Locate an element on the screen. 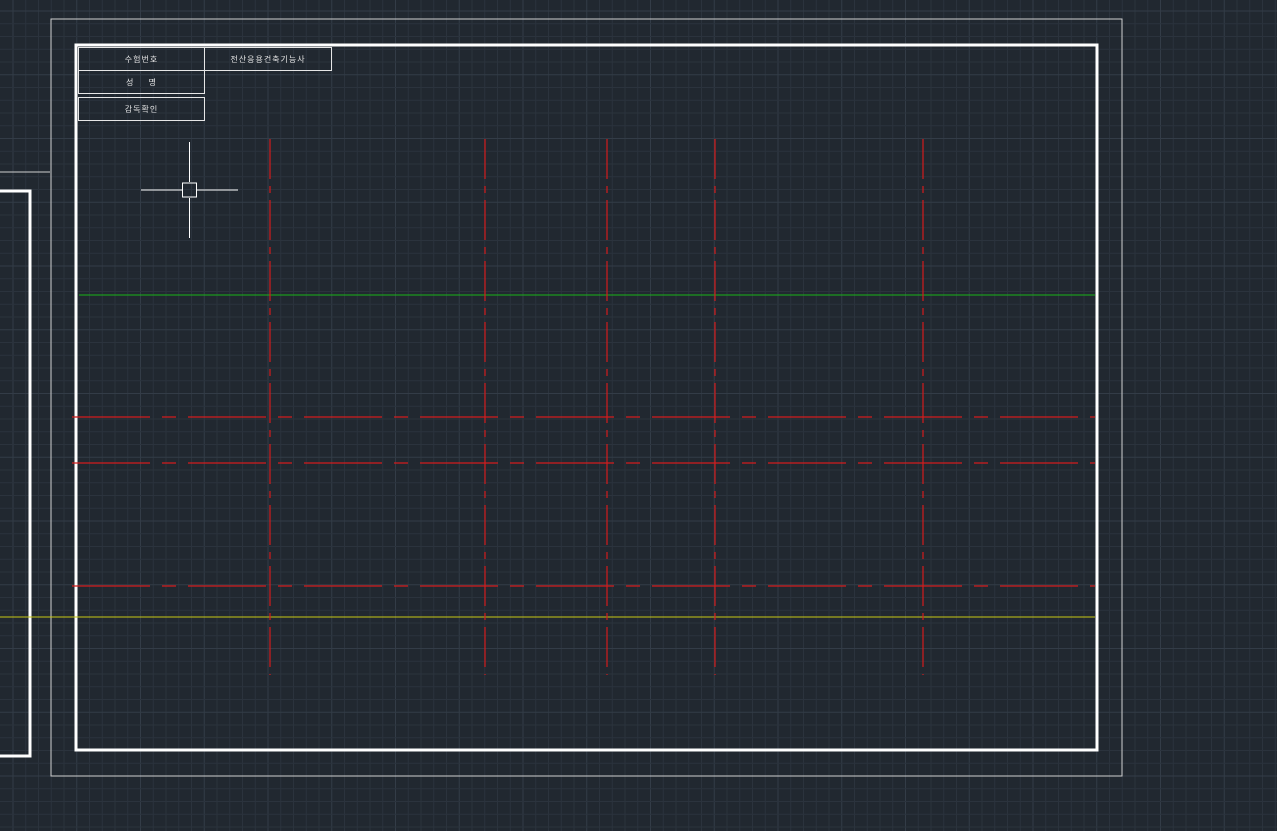  exam-number-label: 수험번호 is located at coordinates (141, 59).